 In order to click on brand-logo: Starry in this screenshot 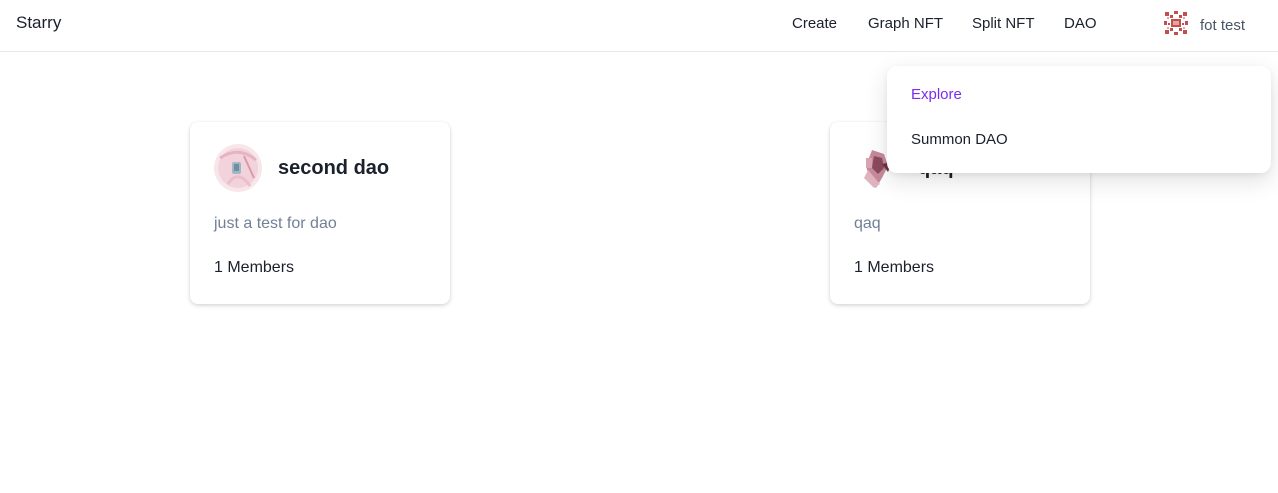, I will do `click(38, 23)`.